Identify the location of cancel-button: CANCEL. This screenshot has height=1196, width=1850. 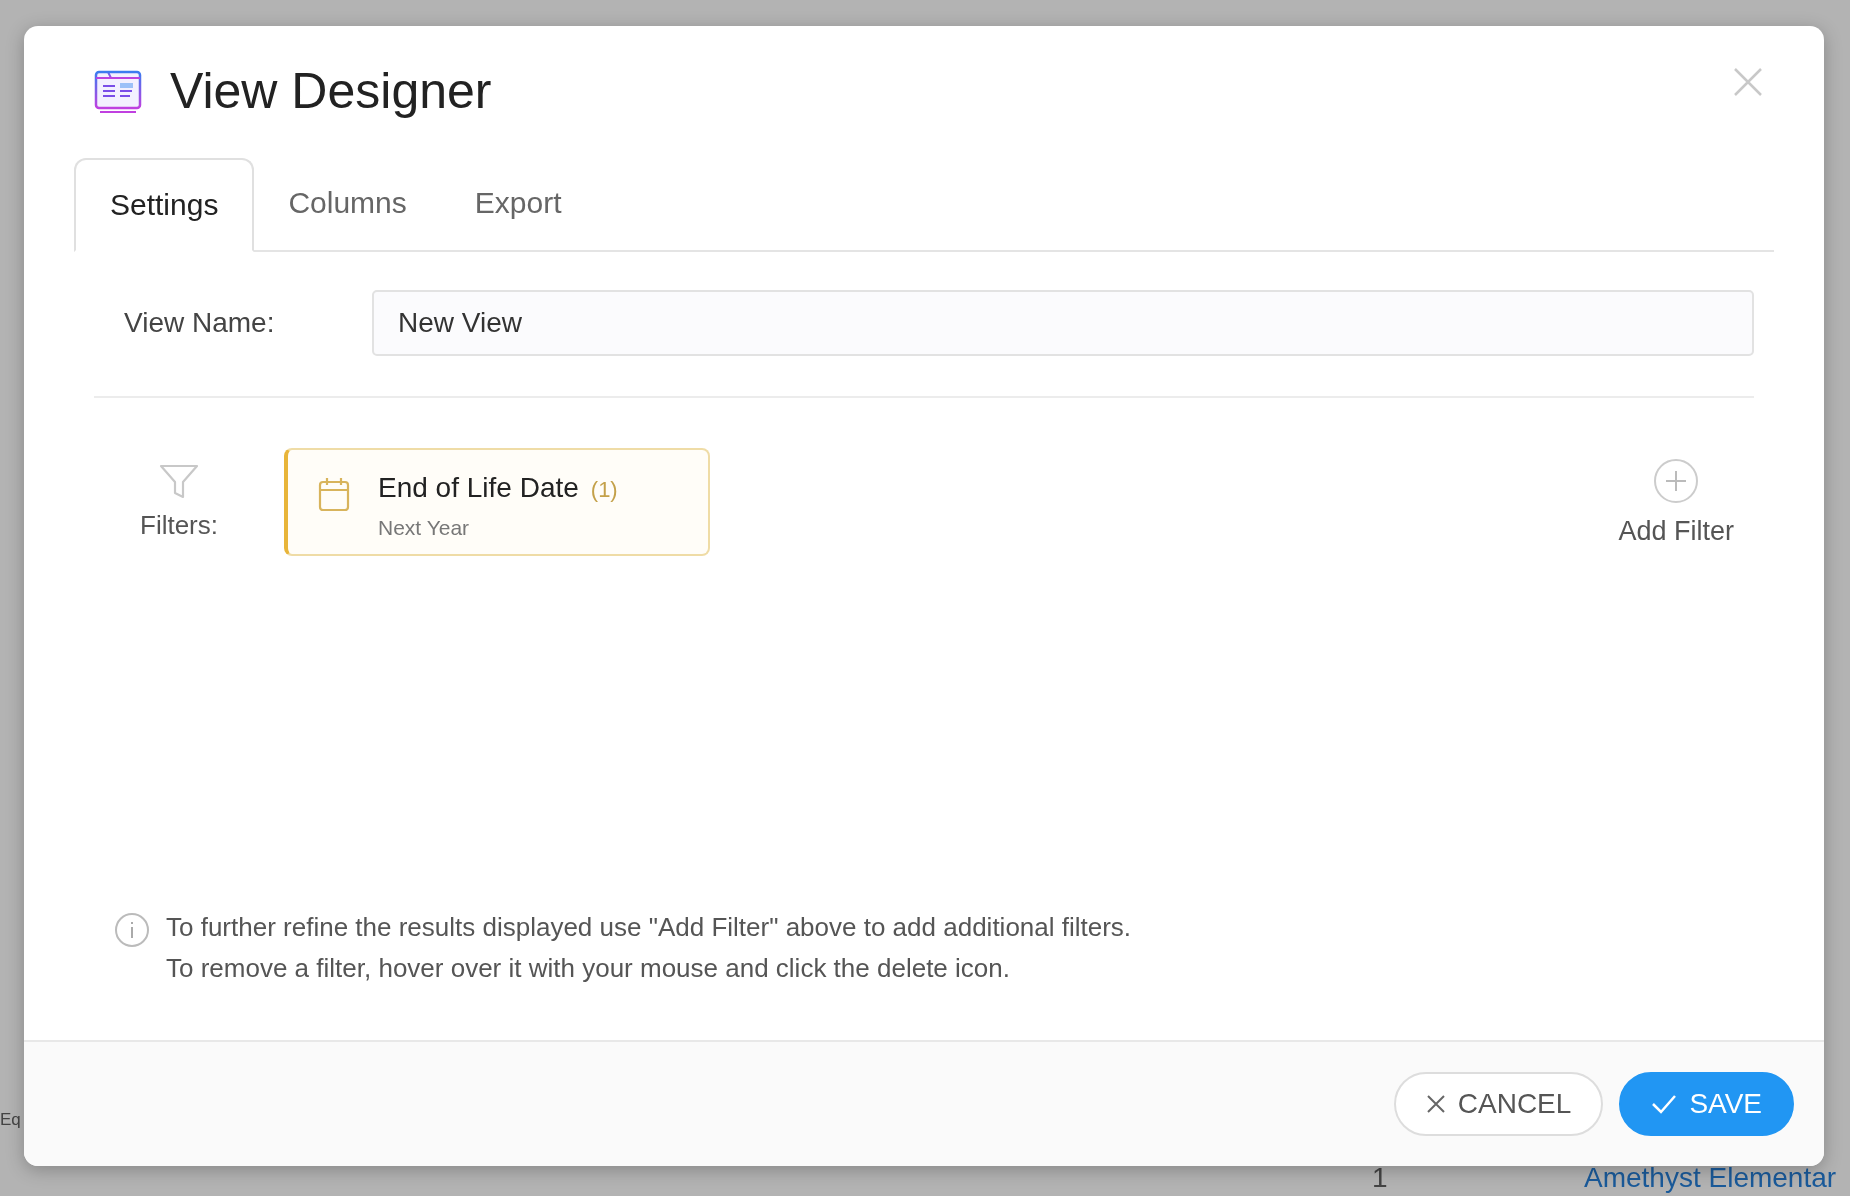
(1498, 1104).